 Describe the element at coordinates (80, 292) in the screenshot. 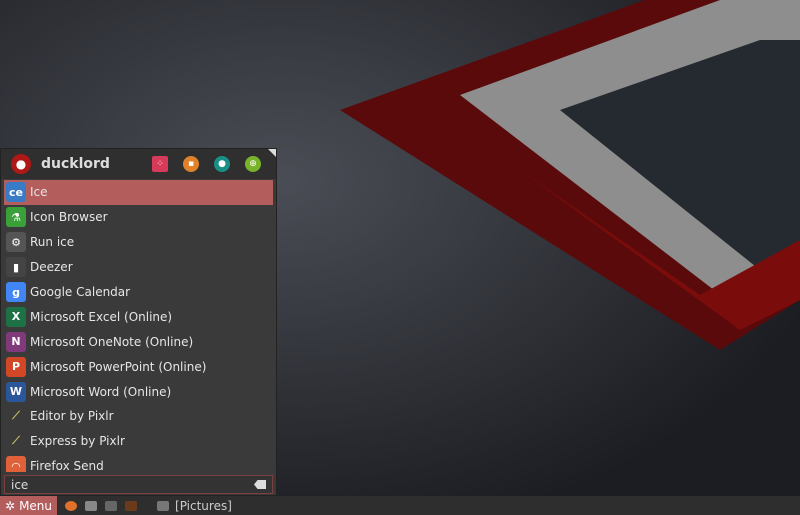

I see `list-item-label: Google Calendar` at that location.